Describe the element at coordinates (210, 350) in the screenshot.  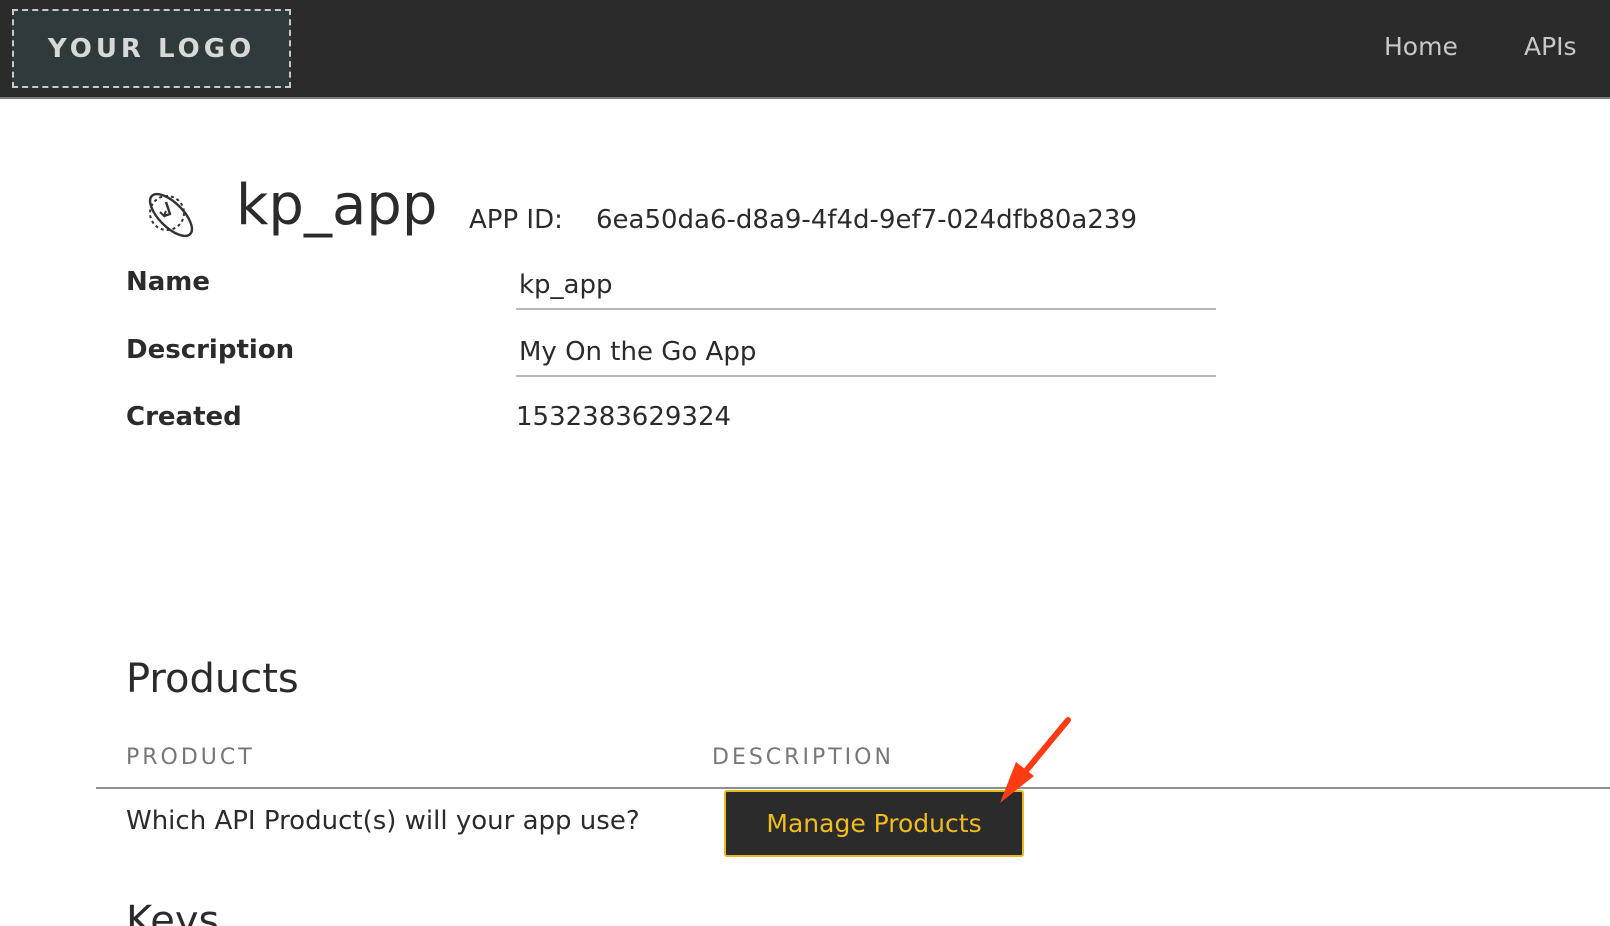
I see `description-label: Description` at that location.